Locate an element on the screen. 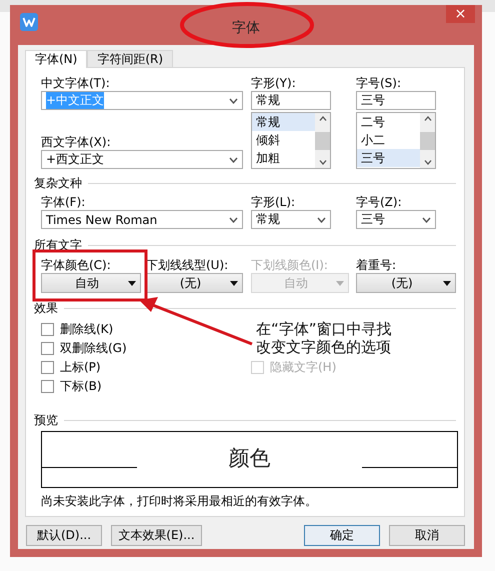  section-heading: 复杂文种 is located at coordinates (58, 183).